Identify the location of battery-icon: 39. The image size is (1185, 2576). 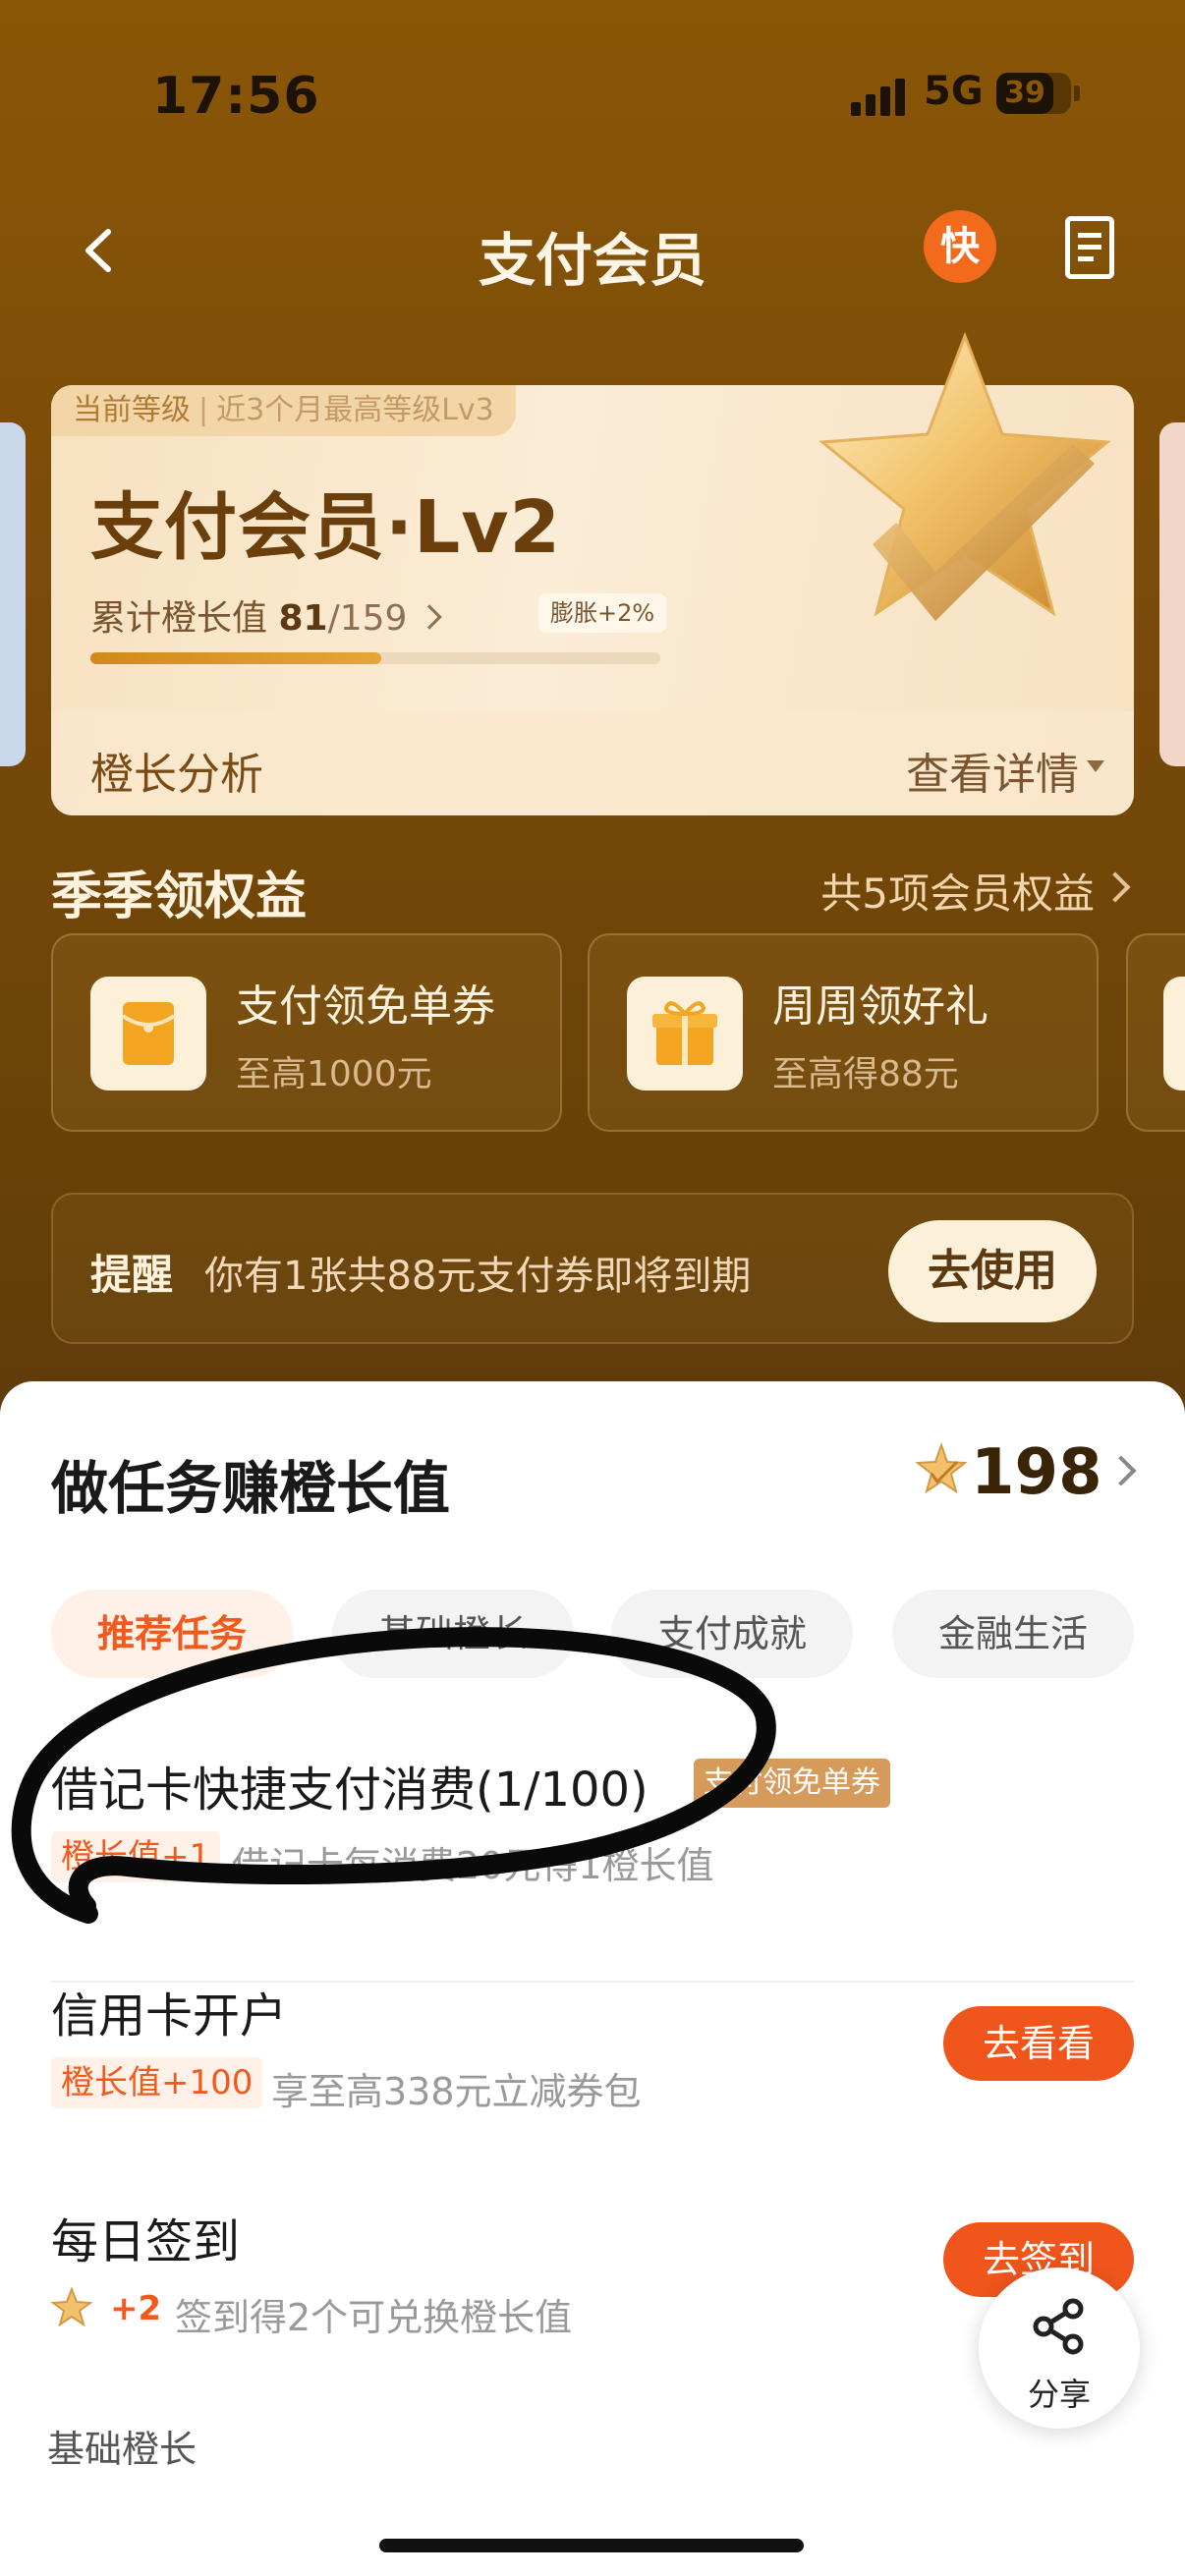
(1034, 93).